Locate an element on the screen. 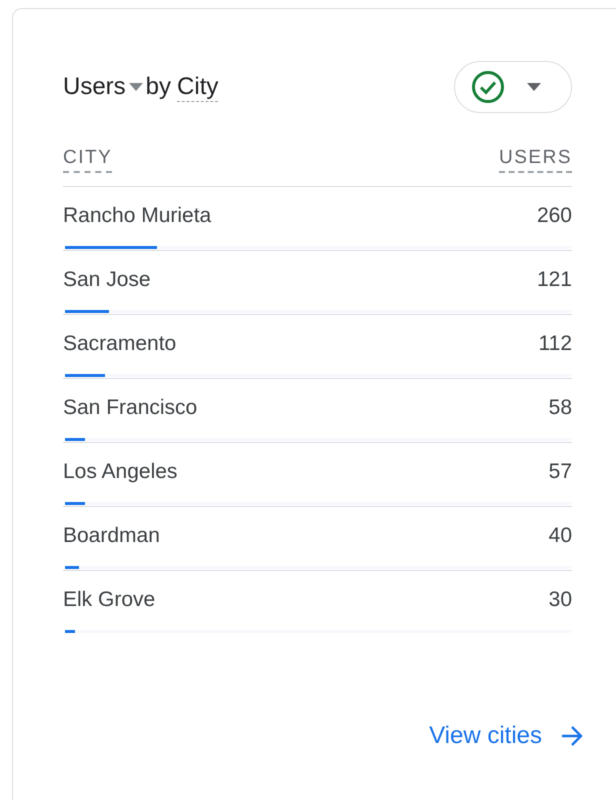 The height and width of the screenshot is (800, 616). user-count: 121 is located at coordinates (554, 280).